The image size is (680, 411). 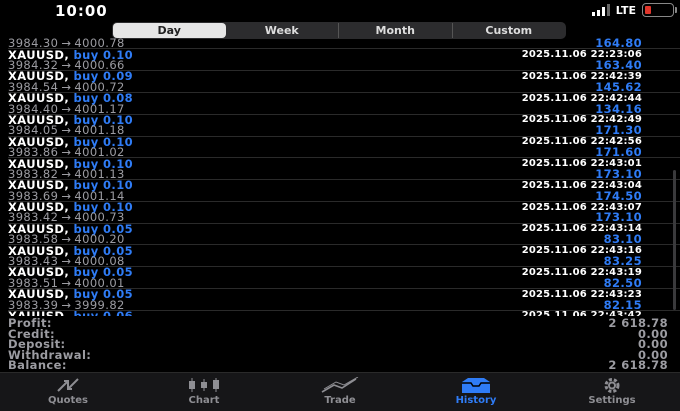 What do you see at coordinates (618, 86) in the screenshot?
I see `deal-profit: 145.62` at bounding box center [618, 86].